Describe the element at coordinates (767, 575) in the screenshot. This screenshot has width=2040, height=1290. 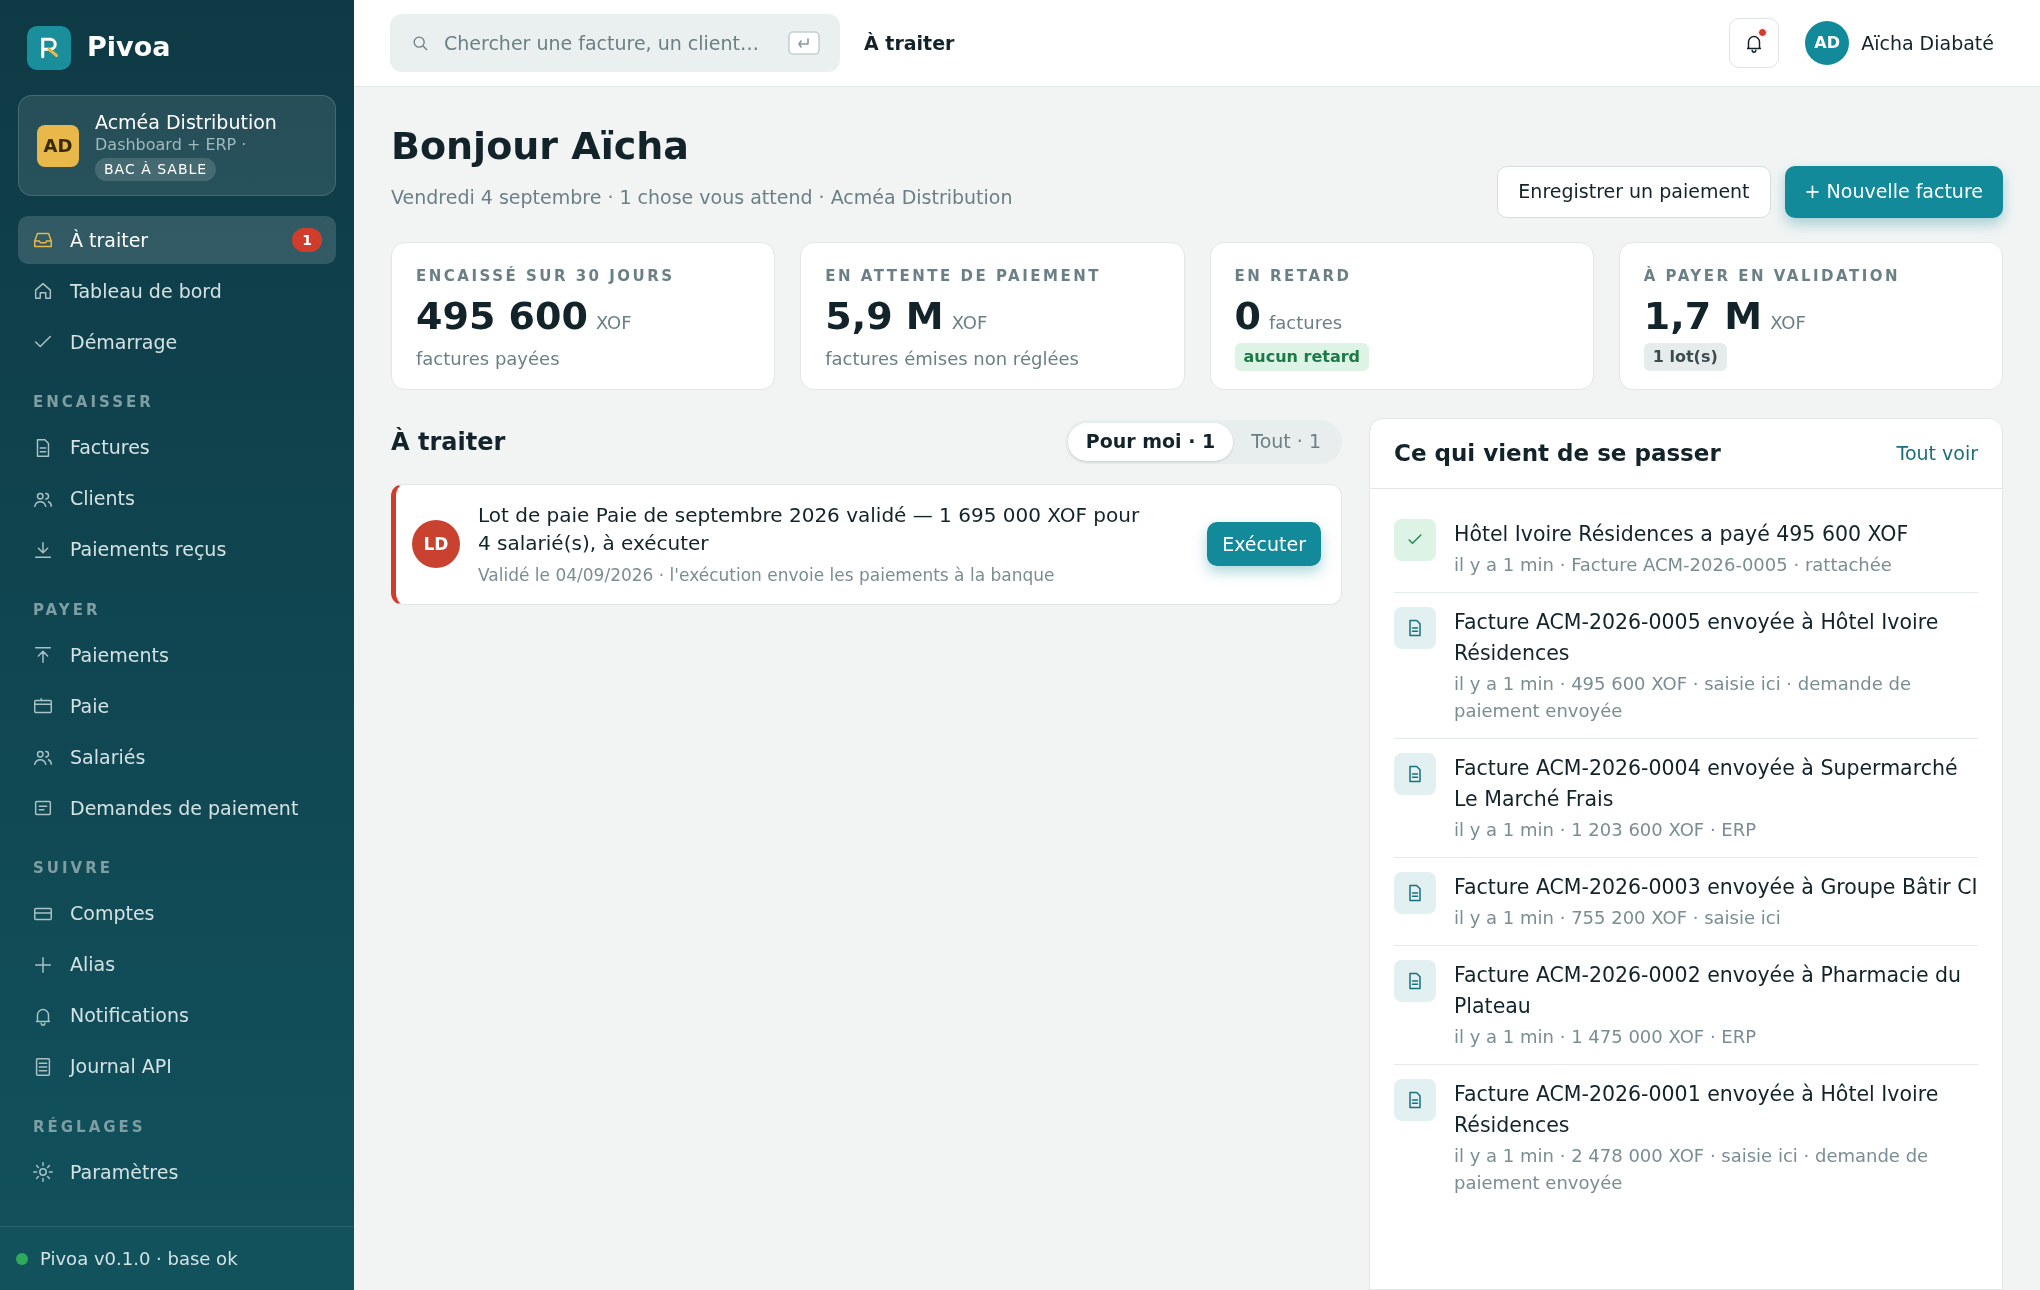
I see `task-meta: Validé le 04/09/2026 · l'exécution envoie les paiements à la banque` at that location.